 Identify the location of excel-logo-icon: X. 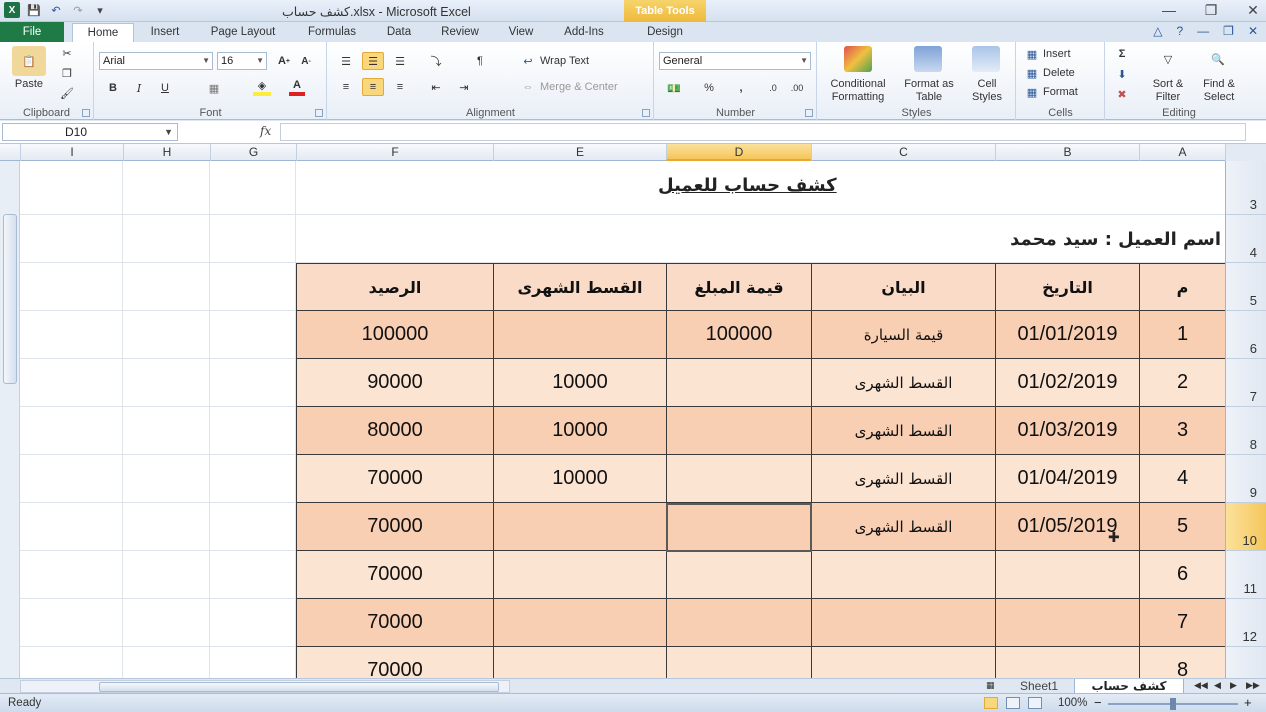
(12, 10).